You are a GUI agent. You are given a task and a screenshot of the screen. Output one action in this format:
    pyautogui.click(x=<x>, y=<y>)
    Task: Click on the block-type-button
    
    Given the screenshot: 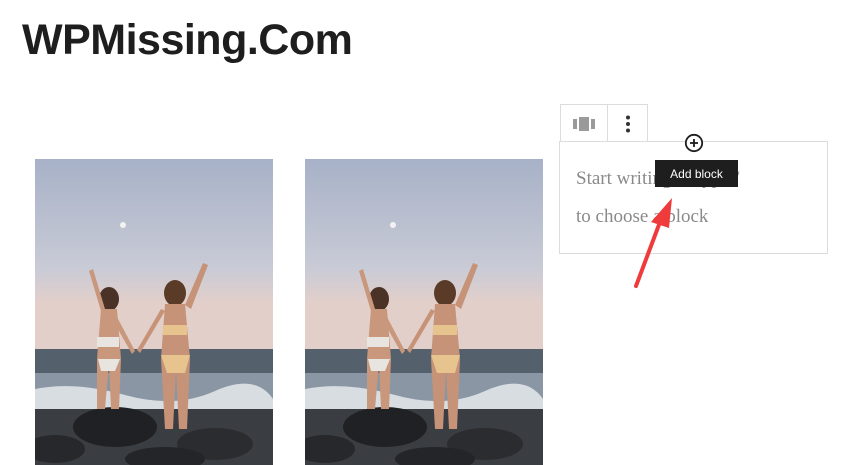 What is the action you would take?
    pyautogui.click(x=584, y=123)
    